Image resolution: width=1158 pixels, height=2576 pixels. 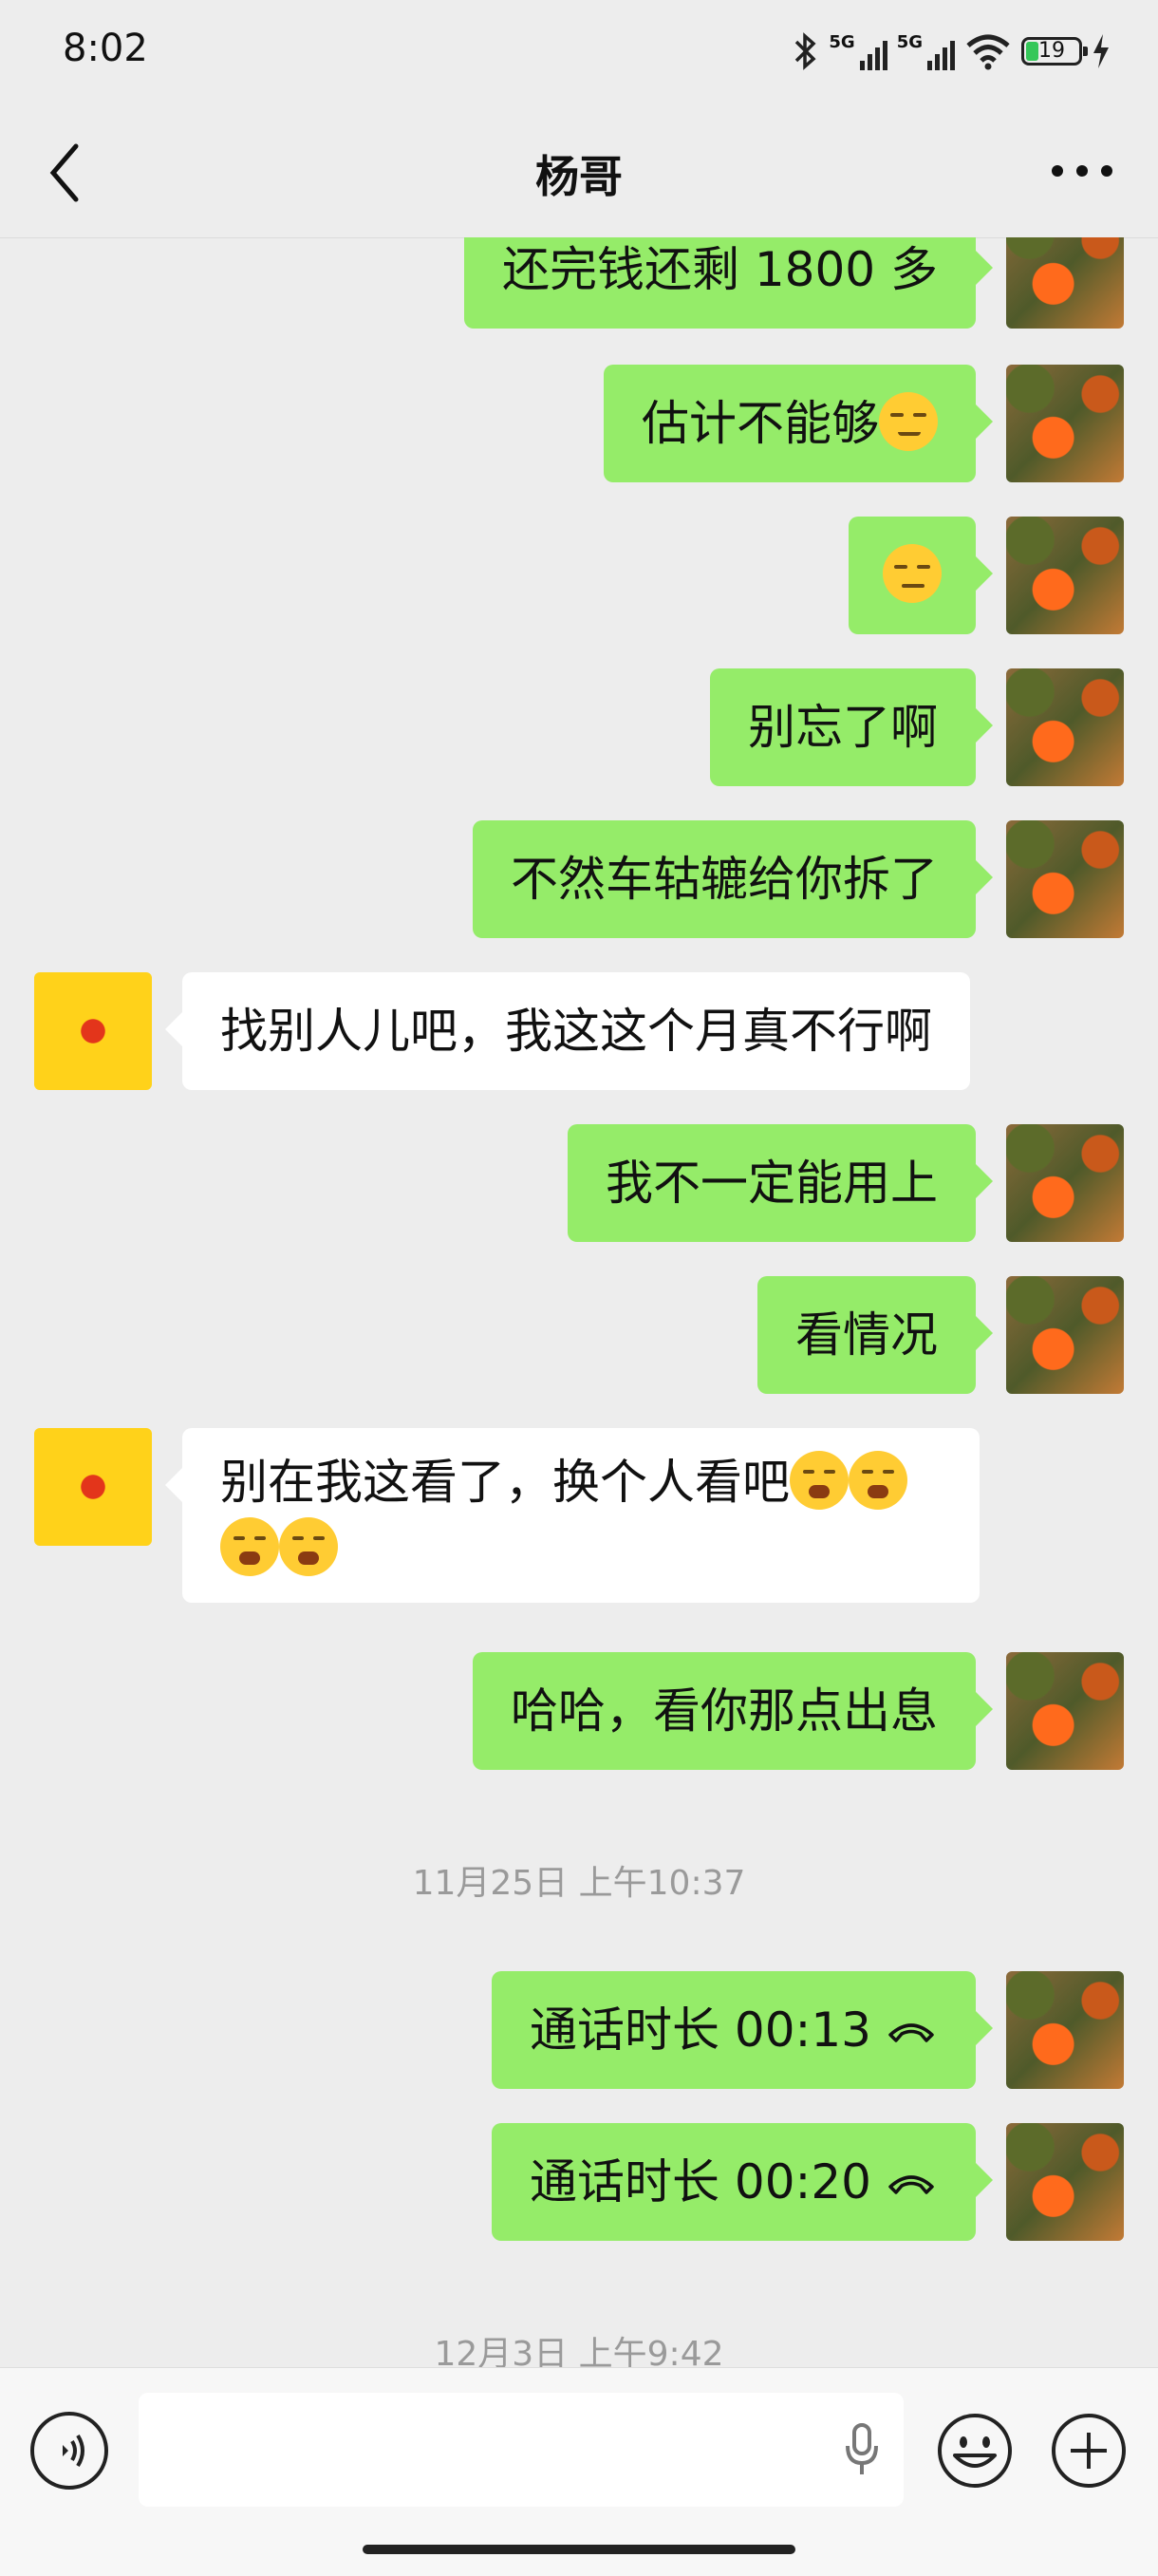 I want to click on call-duration-text: 通话时长 00:20, so click(x=700, y=2181).